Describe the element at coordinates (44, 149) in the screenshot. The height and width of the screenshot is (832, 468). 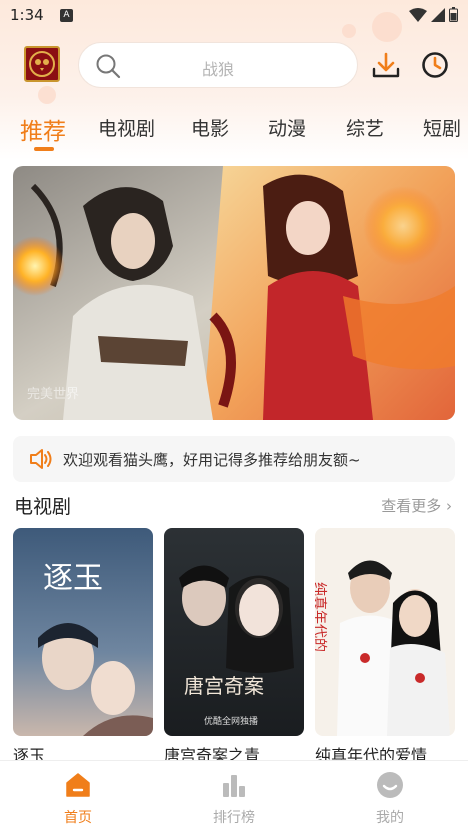
I see `active-tab-indicator` at that location.